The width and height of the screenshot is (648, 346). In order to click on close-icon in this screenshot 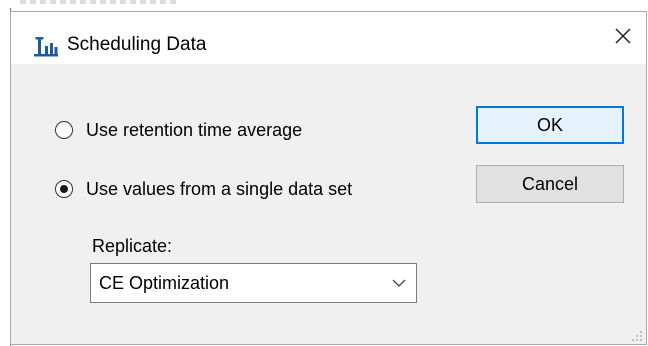, I will do `click(623, 38)`.